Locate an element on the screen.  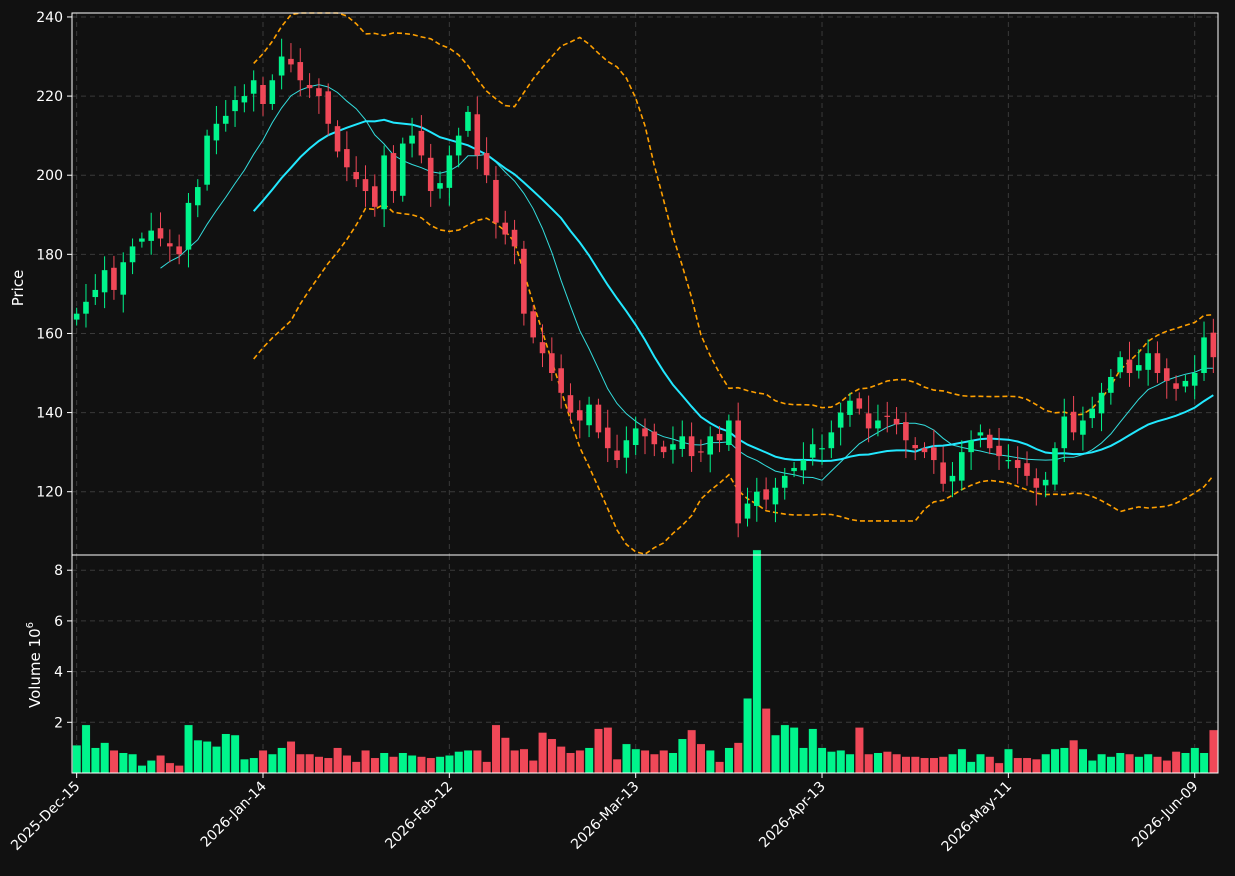
volume-axis-label-text: Volume is located at coordinates (35, 680).